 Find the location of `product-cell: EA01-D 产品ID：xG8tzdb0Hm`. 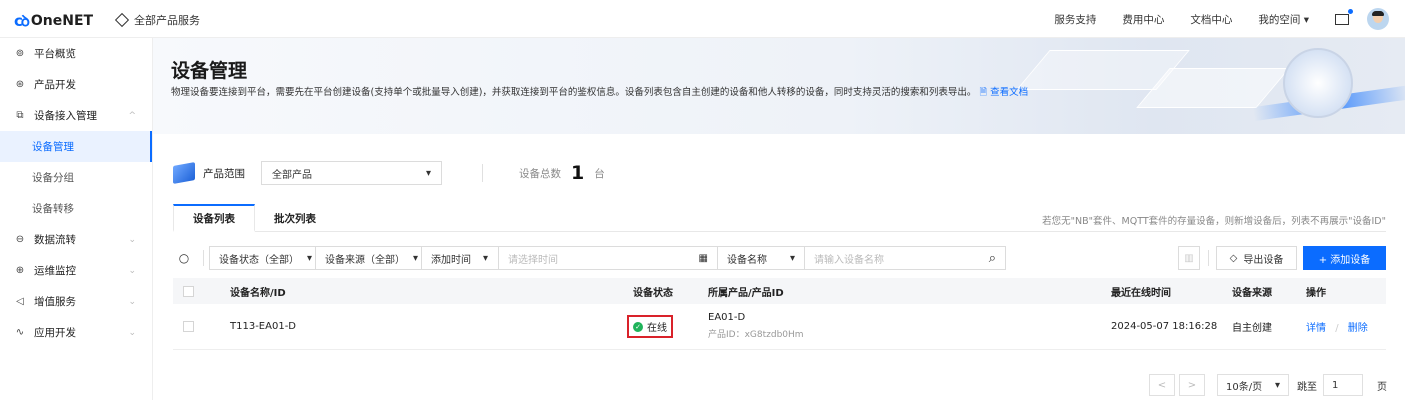

product-cell: EA01-D 产品ID：xG8tzdb0Hm is located at coordinates (756, 326).